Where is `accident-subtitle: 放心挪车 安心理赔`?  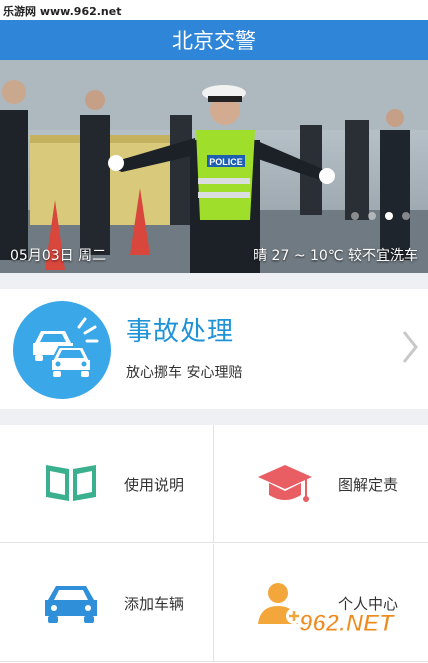
accident-subtitle: 放心挪车 安心理赔 is located at coordinates (184, 373).